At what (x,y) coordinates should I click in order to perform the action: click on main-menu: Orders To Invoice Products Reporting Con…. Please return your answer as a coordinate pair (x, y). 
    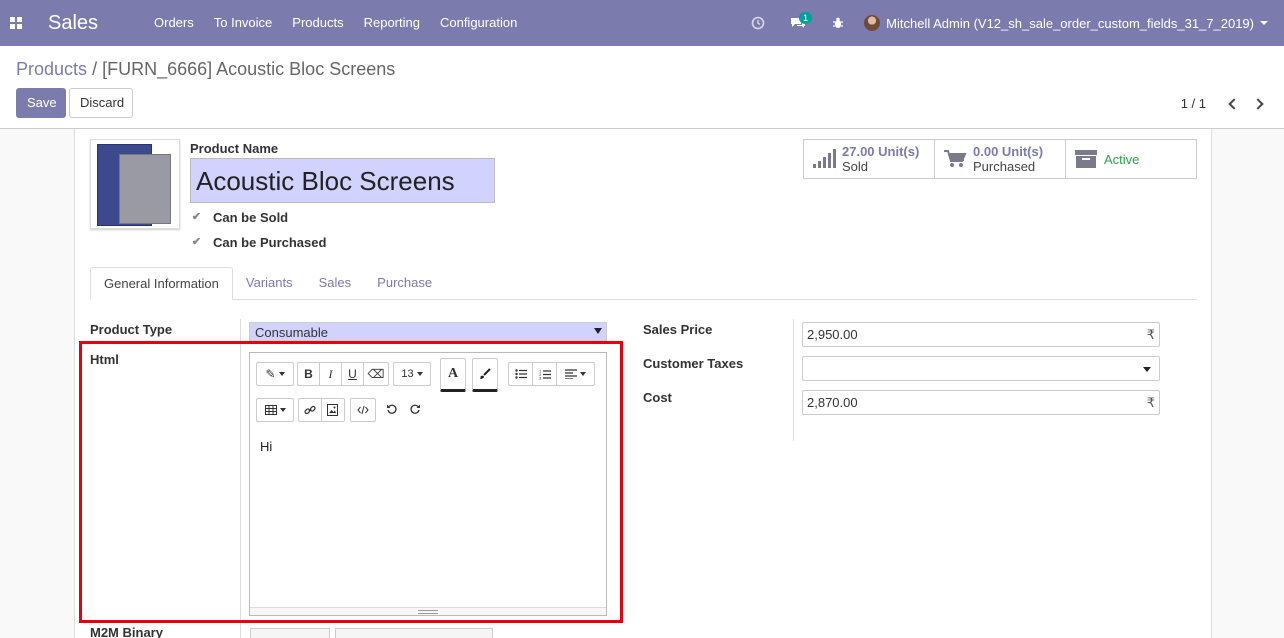
    Looking at the image, I should click on (335, 23).